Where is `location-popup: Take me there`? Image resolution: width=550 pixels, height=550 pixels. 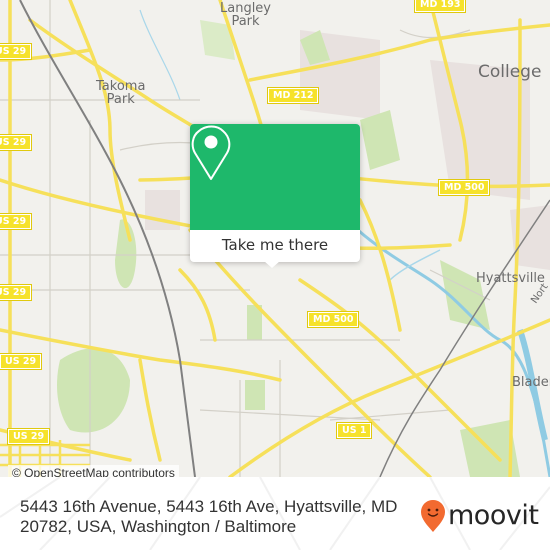 location-popup: Take me there is located at coordinates (275, 196).